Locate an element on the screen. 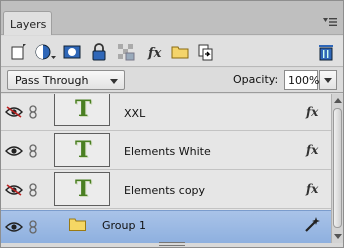 This screenshot has height=248, width=344. blend-mode-value: Pass Through is located at coordinates (52, 80).